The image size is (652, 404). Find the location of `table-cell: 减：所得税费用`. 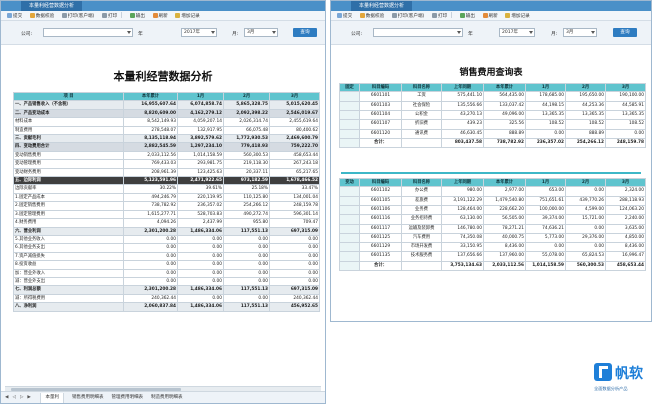

table-cell: 减：所得税费用 is located at coordinates (68, 298).